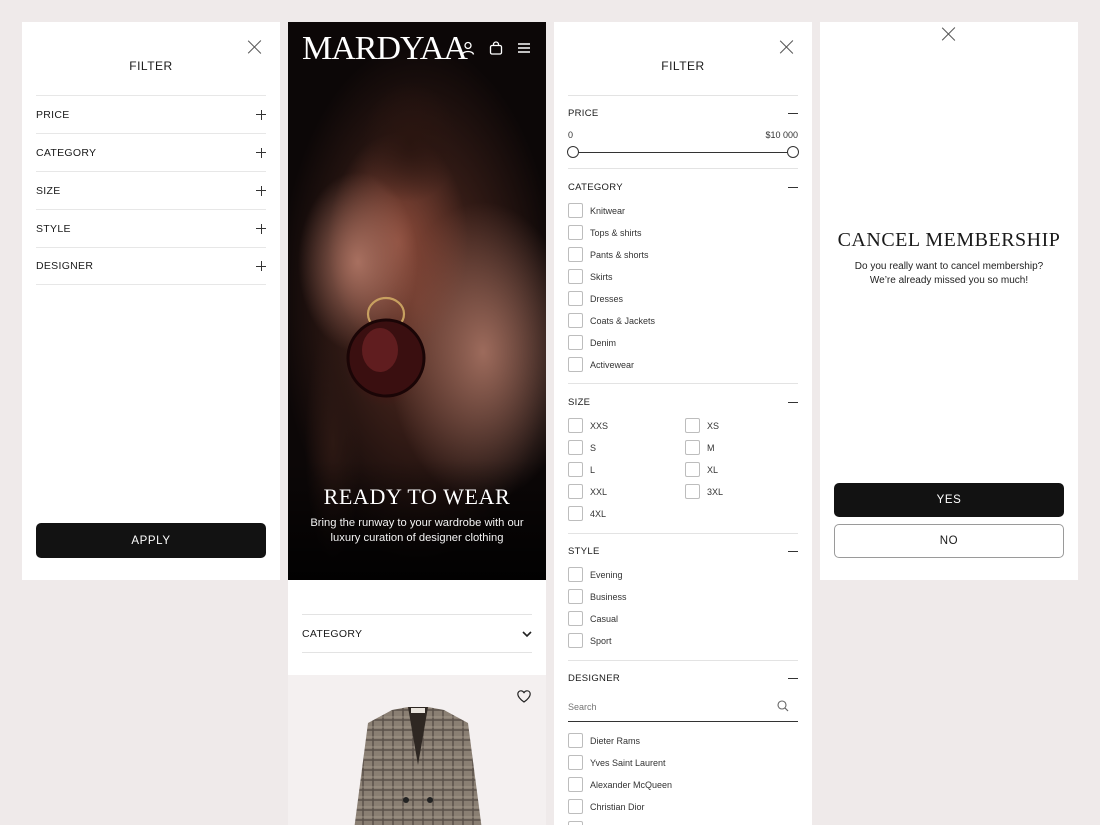 This screenshot has height=825, width=1100. Describe the element at coordinates (704, 491) in the screenshot. I see `size-option-3xl: 3XL` at that location.